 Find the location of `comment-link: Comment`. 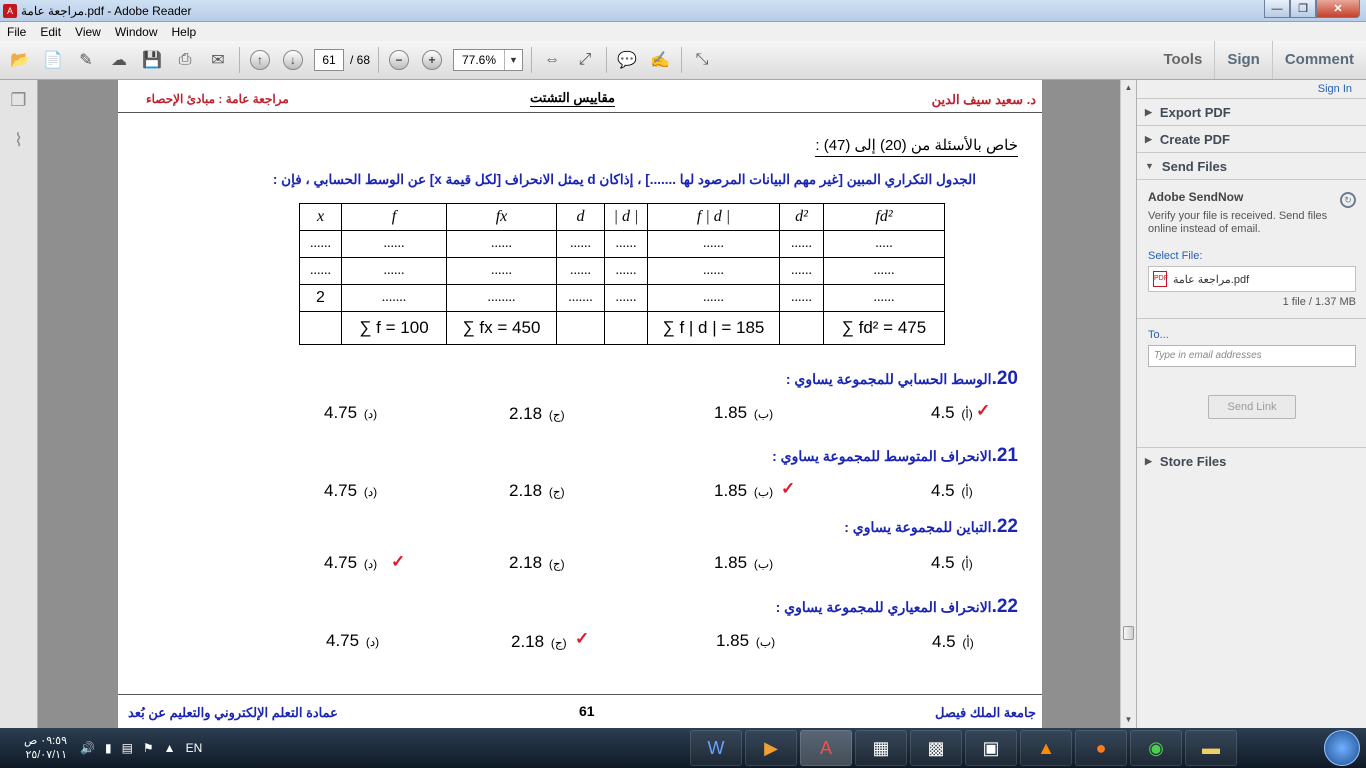

comment-link: Comment is located at coordinates (1318, 60).